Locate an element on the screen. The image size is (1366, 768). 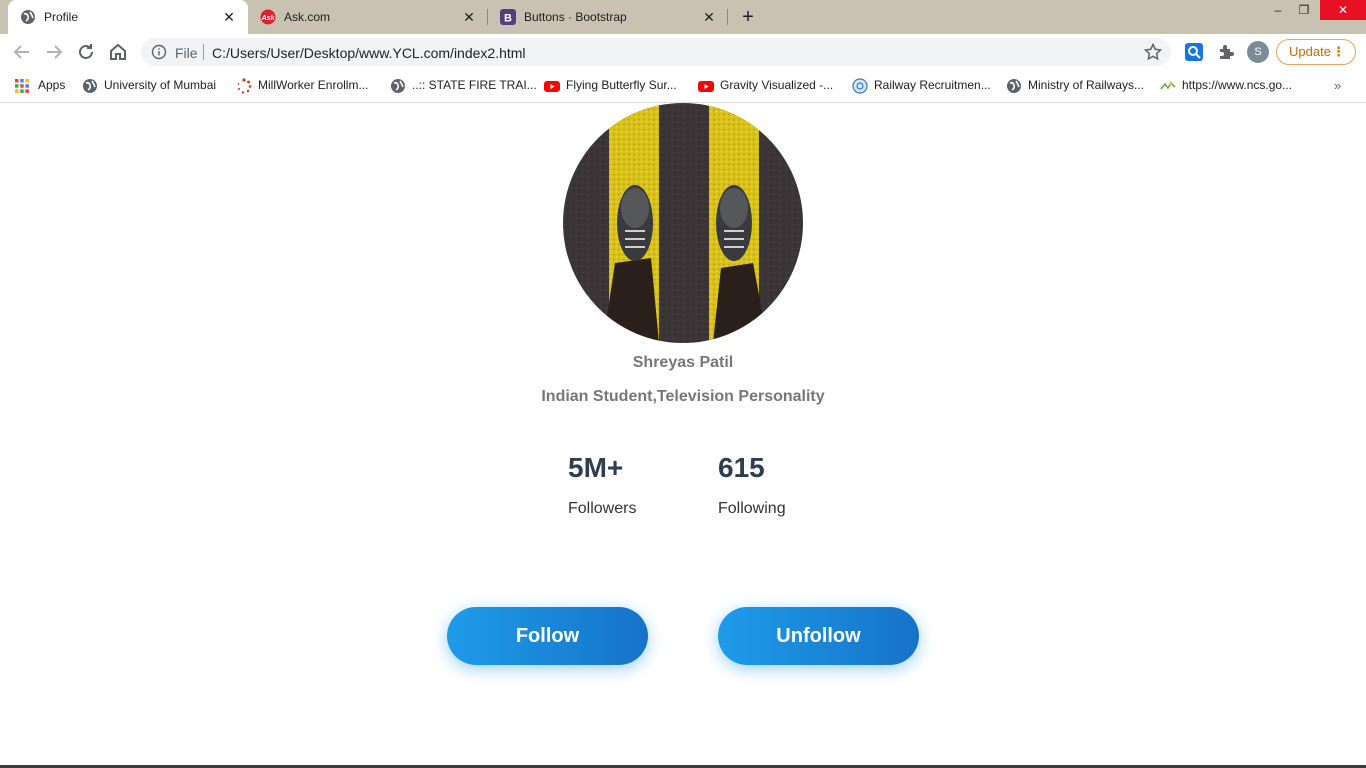
restore-button: ❐ is located at coordinates (1304, 10).